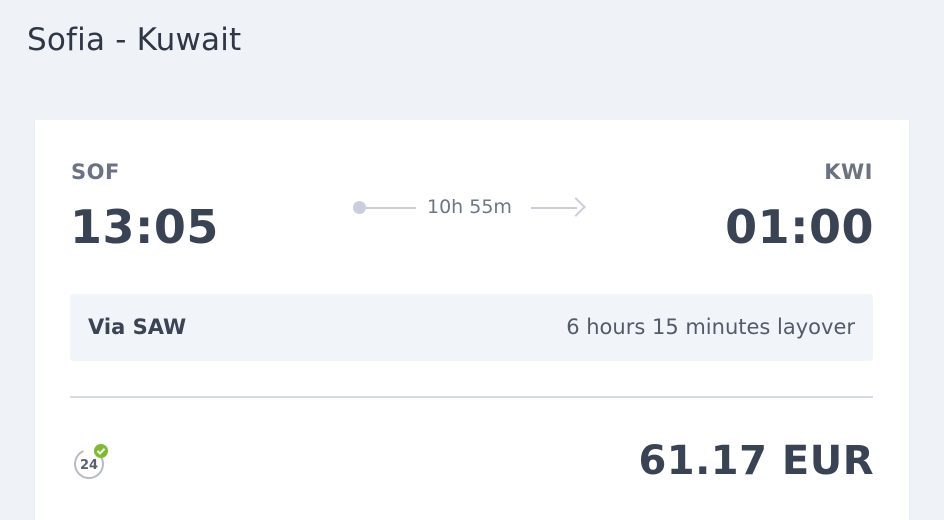  I want to click on 24h-guarantee-icon: 24, so click(91, 462).